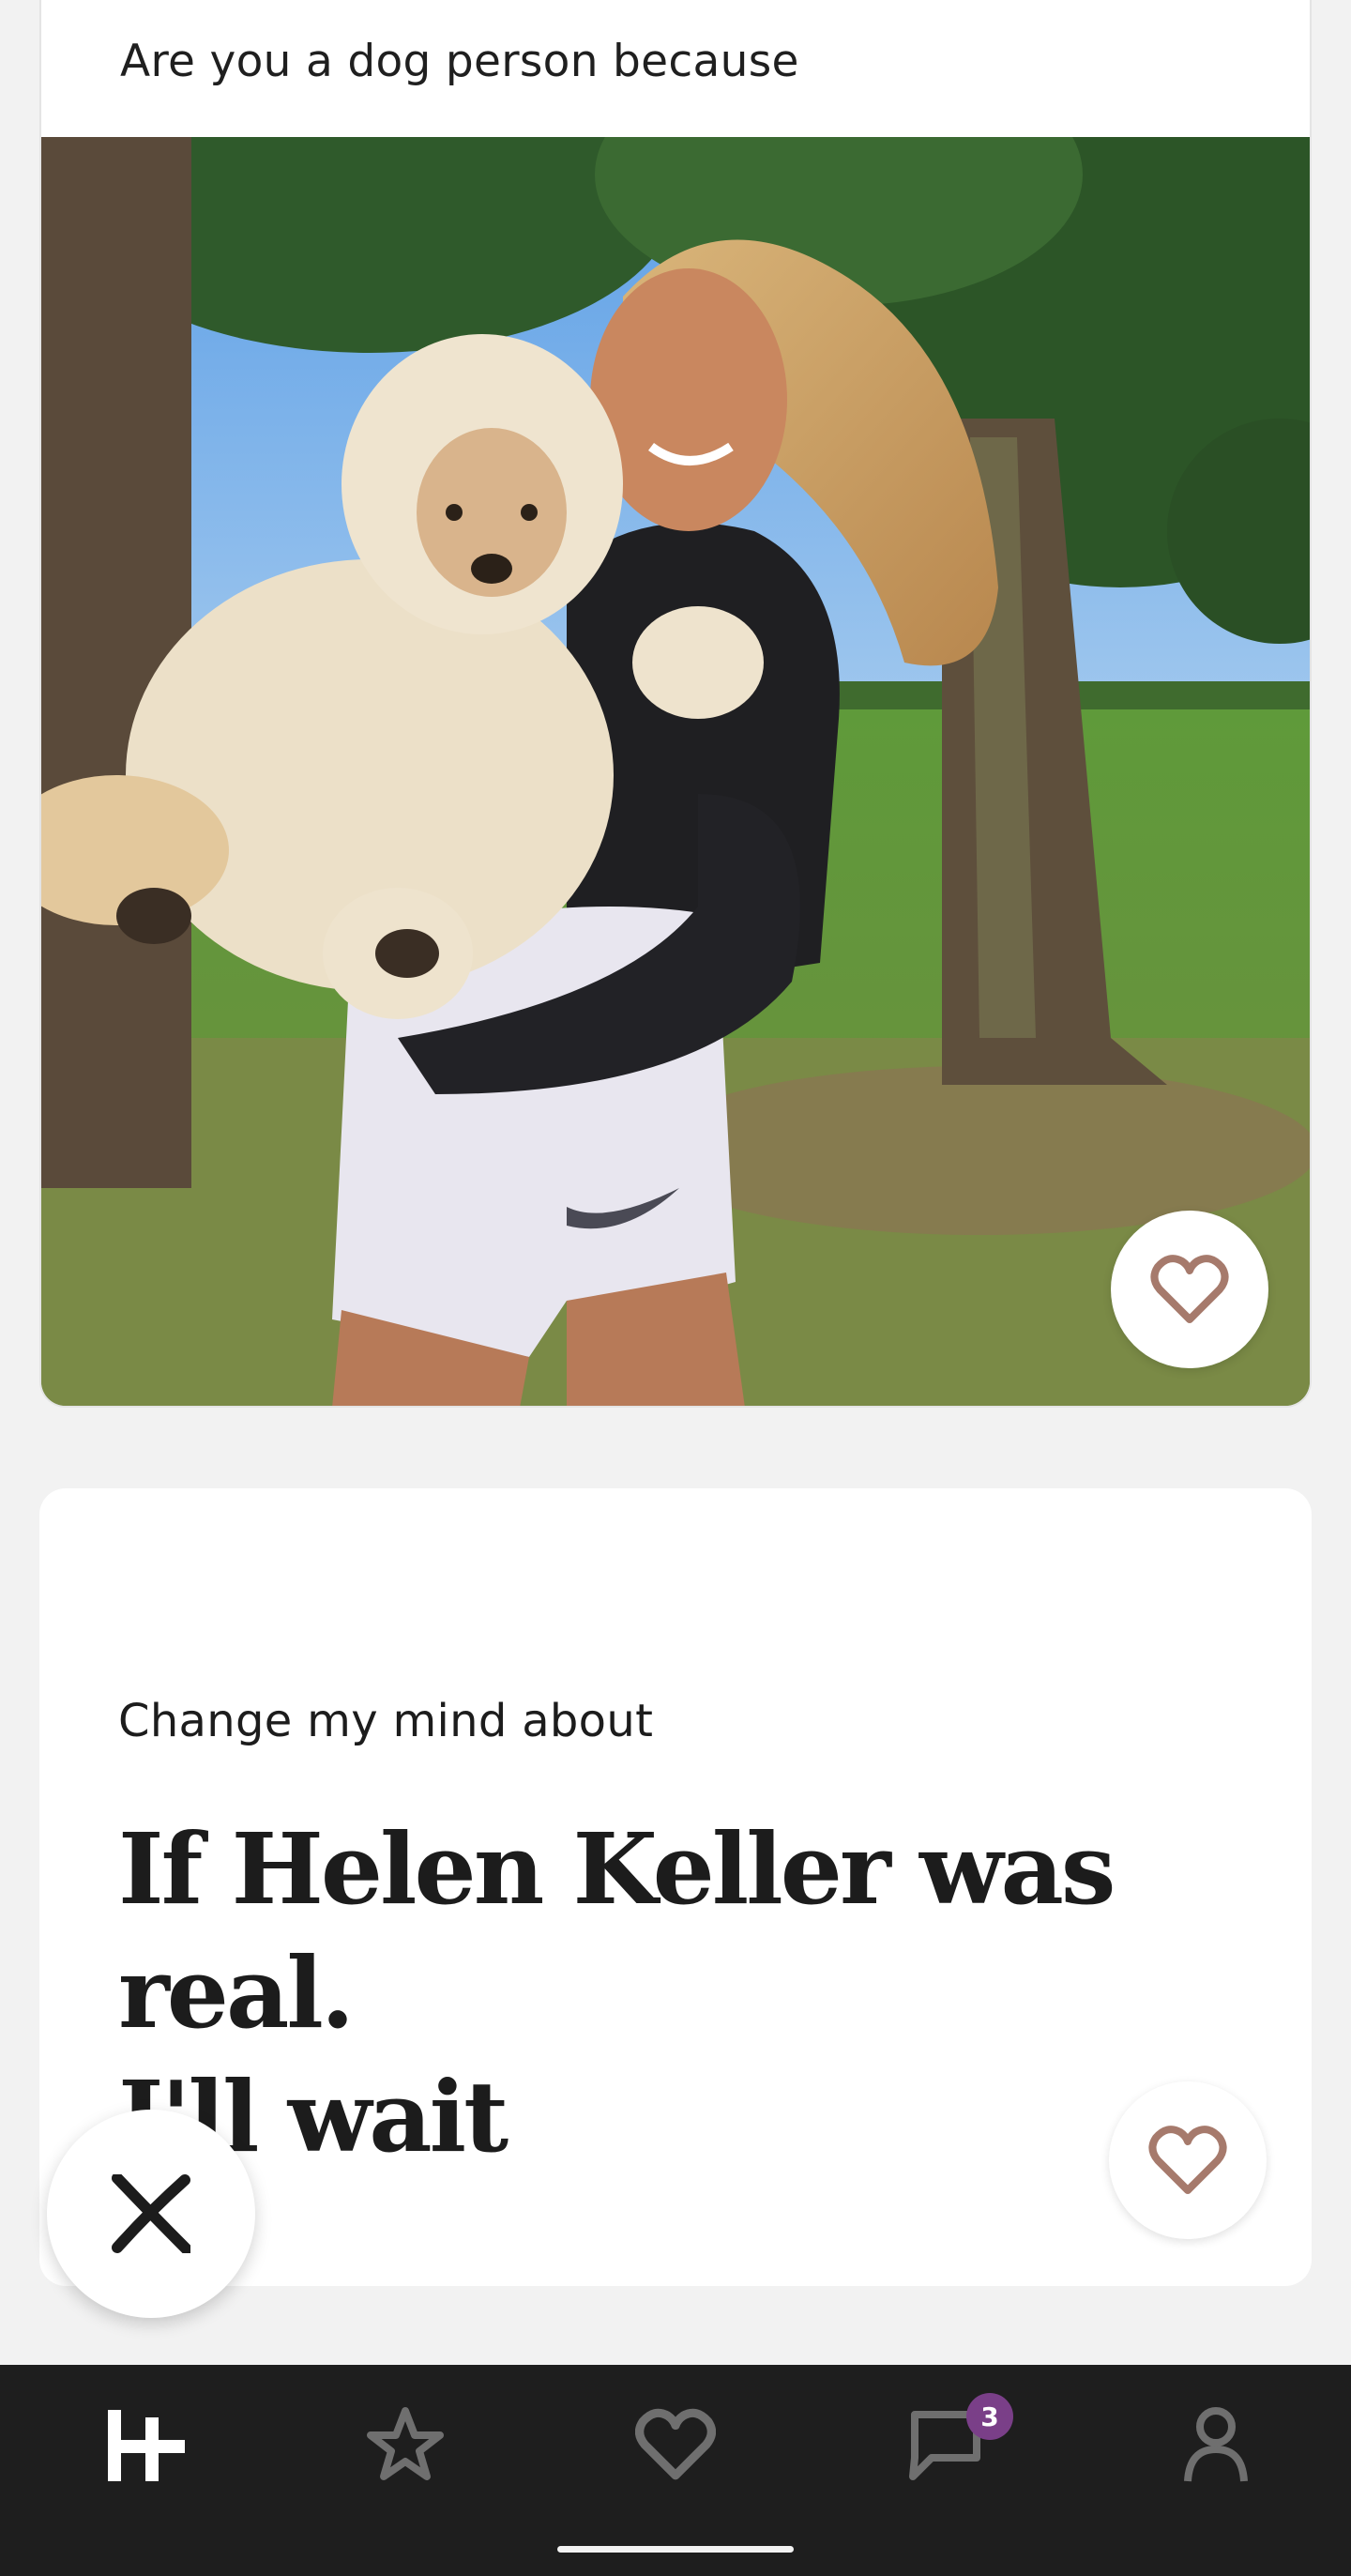 The image size is (1351, 2576). I want to click on nav-matches, so click(946, 2444).